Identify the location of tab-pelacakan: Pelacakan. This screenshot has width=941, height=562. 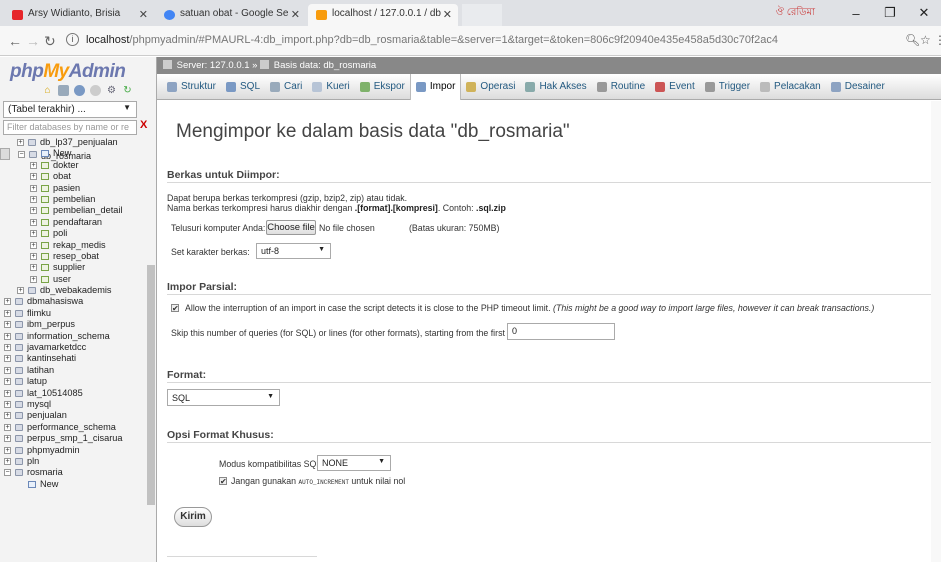
(790, 87).